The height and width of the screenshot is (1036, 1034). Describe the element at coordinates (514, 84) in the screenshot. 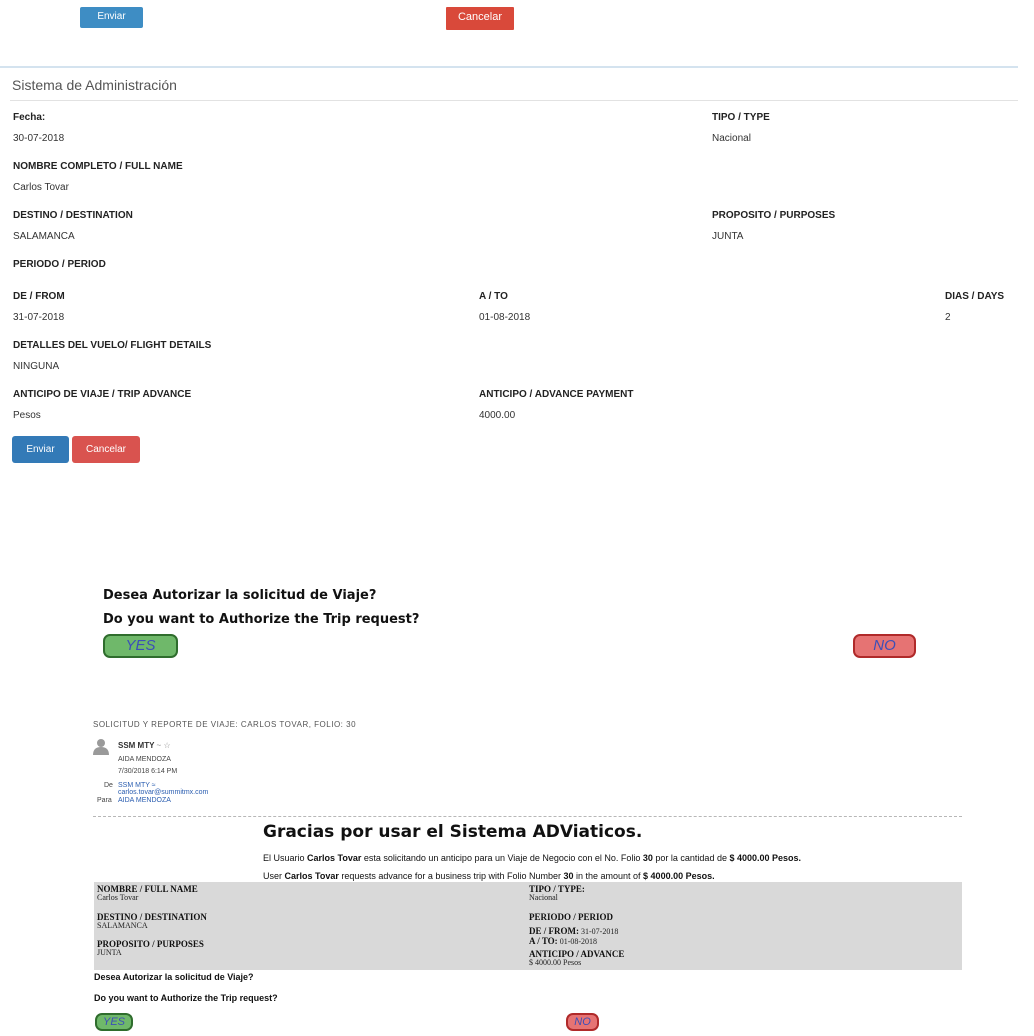

I see `panel-header: Sistema de Administración` at that location.